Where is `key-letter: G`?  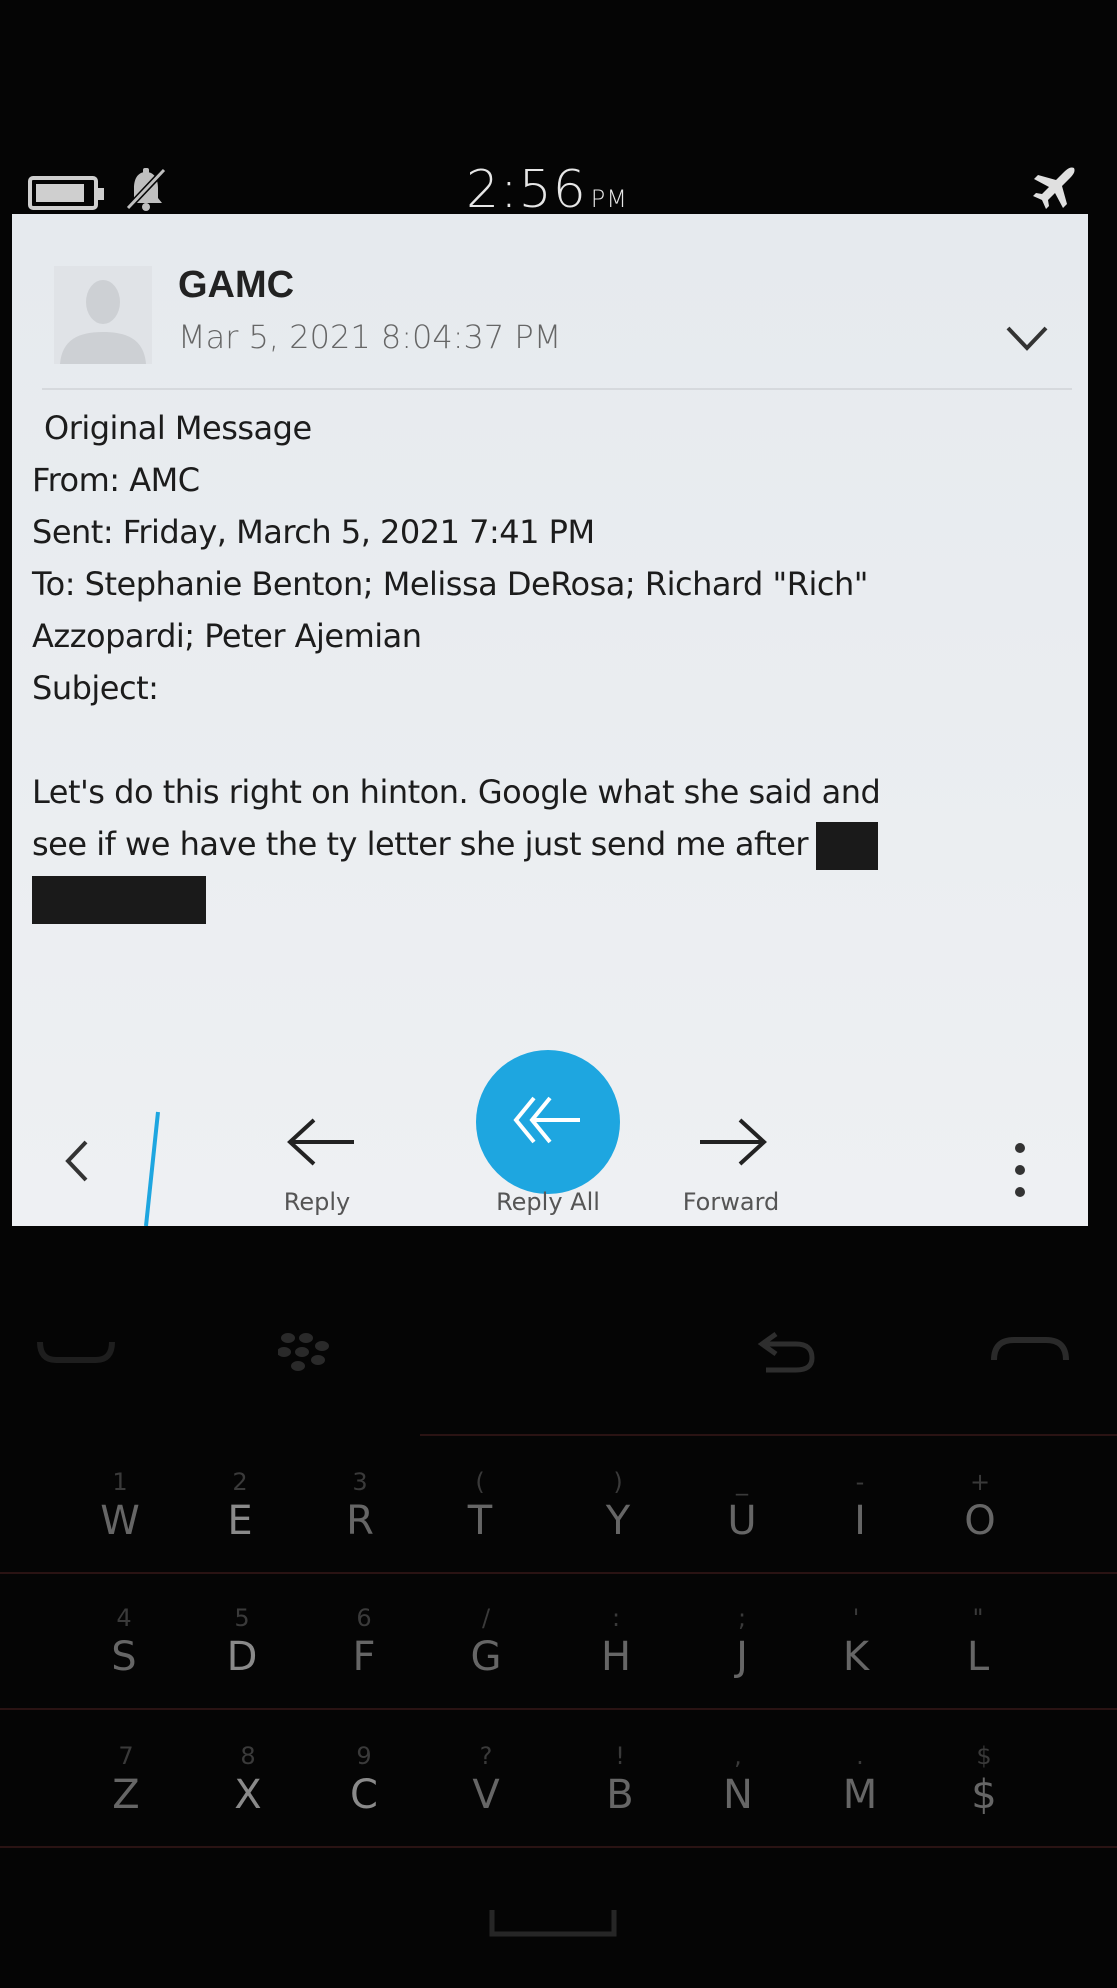
key-letter: G is located at coordinates (486, 1657).